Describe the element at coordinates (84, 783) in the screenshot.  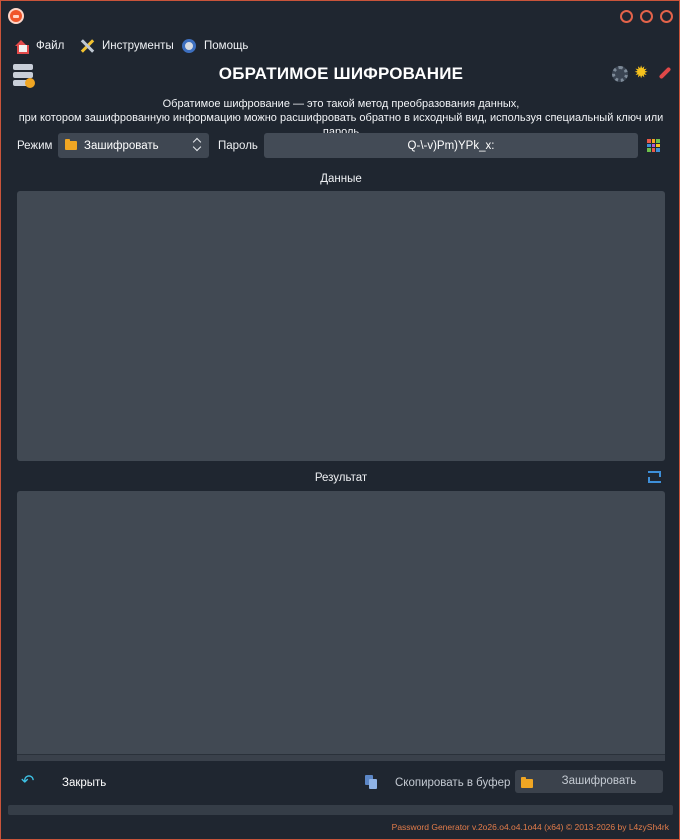
I see `close-button: Закрыть` at that location.